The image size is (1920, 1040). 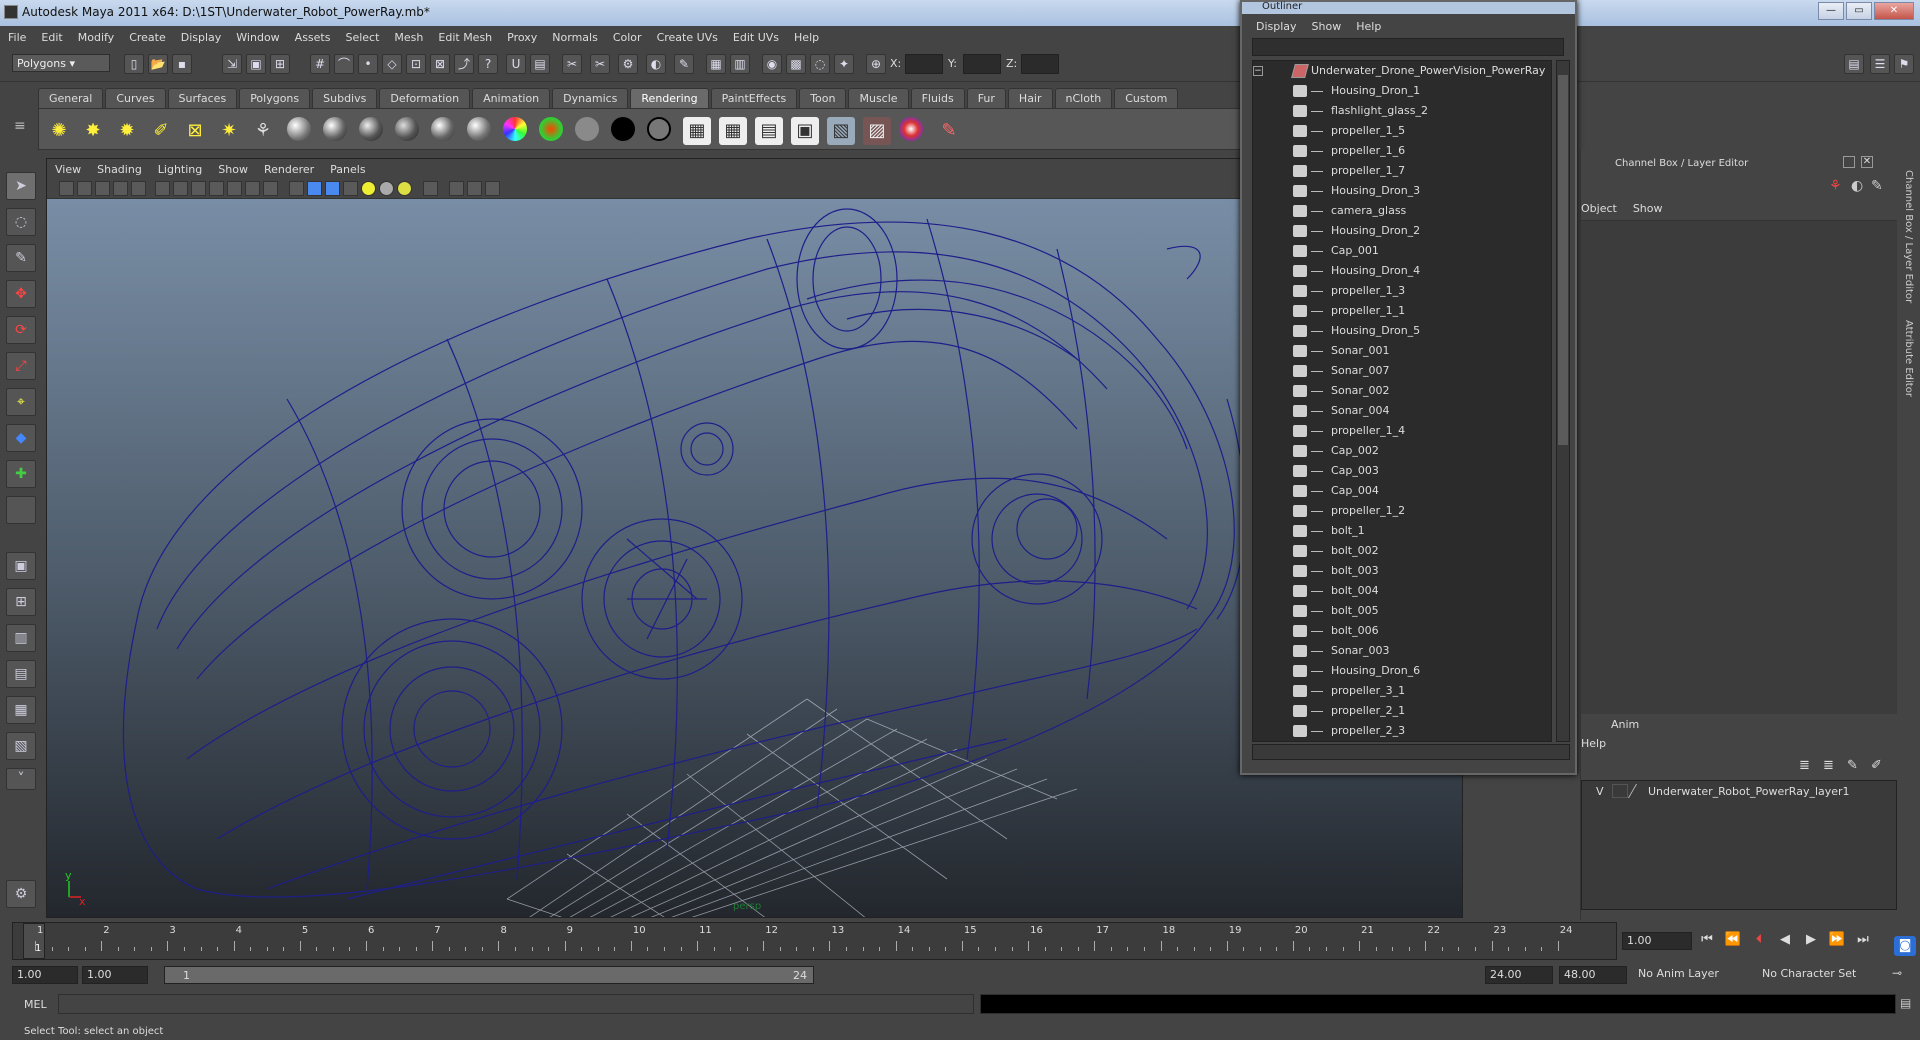 I want to click on lasso-tool-icon: ◌, so click(x=21, y=222).